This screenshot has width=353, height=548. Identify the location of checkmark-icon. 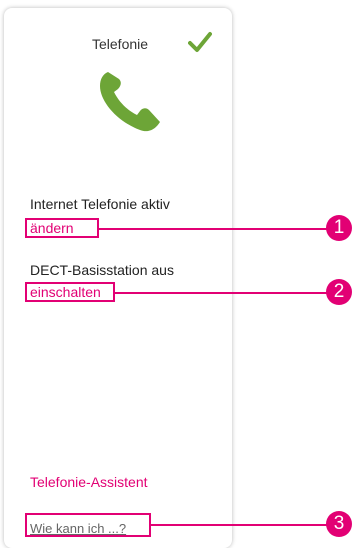
(200, 42).